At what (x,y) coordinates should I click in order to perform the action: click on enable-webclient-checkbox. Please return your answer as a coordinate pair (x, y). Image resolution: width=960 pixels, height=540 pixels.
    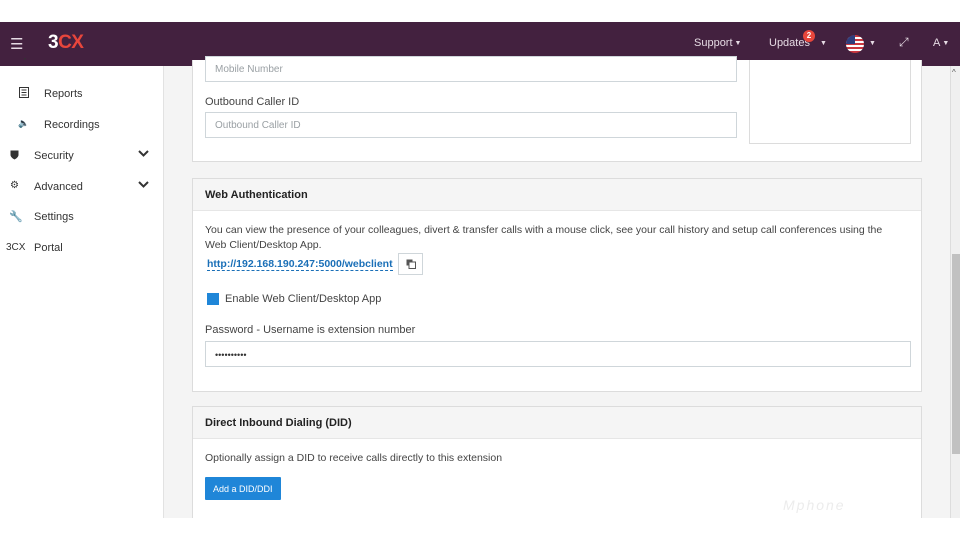
    Looking at the image, I should click on (213, 299).